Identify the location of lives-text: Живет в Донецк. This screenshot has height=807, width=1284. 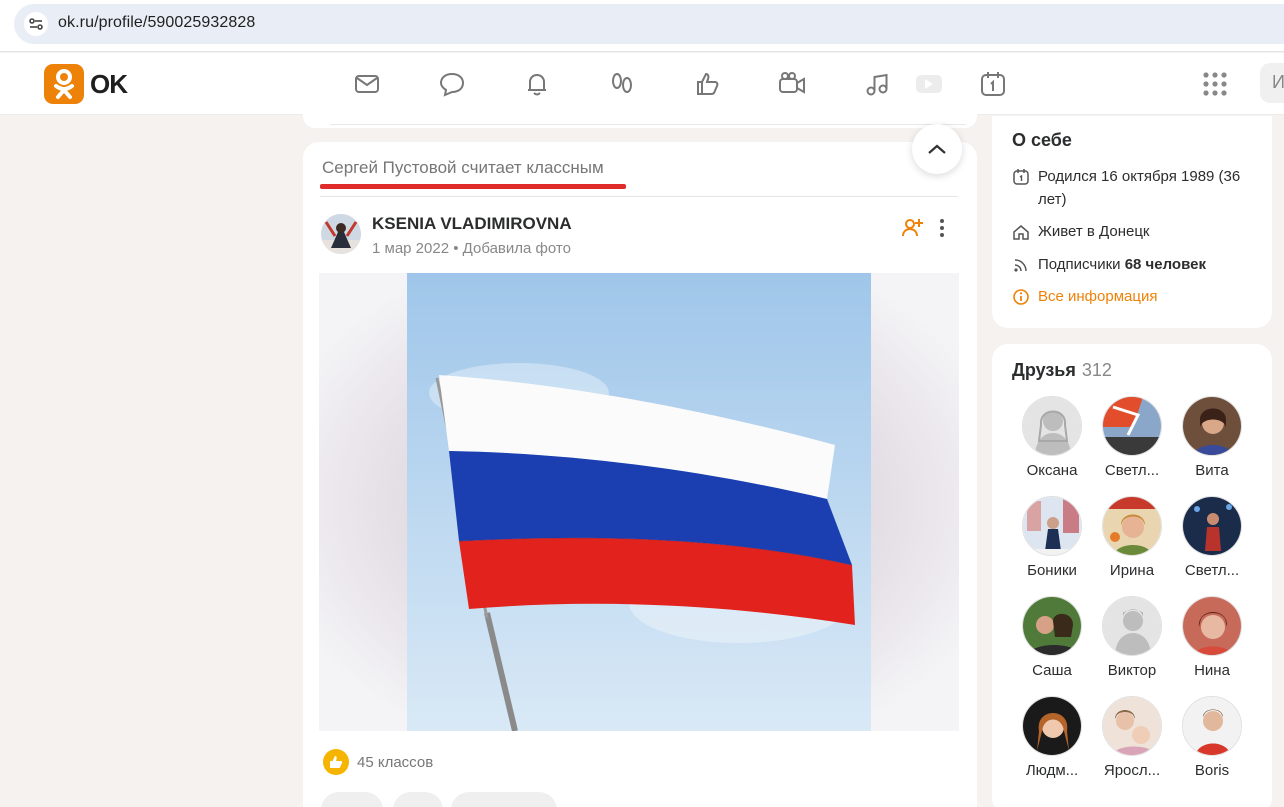
(1094, 231).